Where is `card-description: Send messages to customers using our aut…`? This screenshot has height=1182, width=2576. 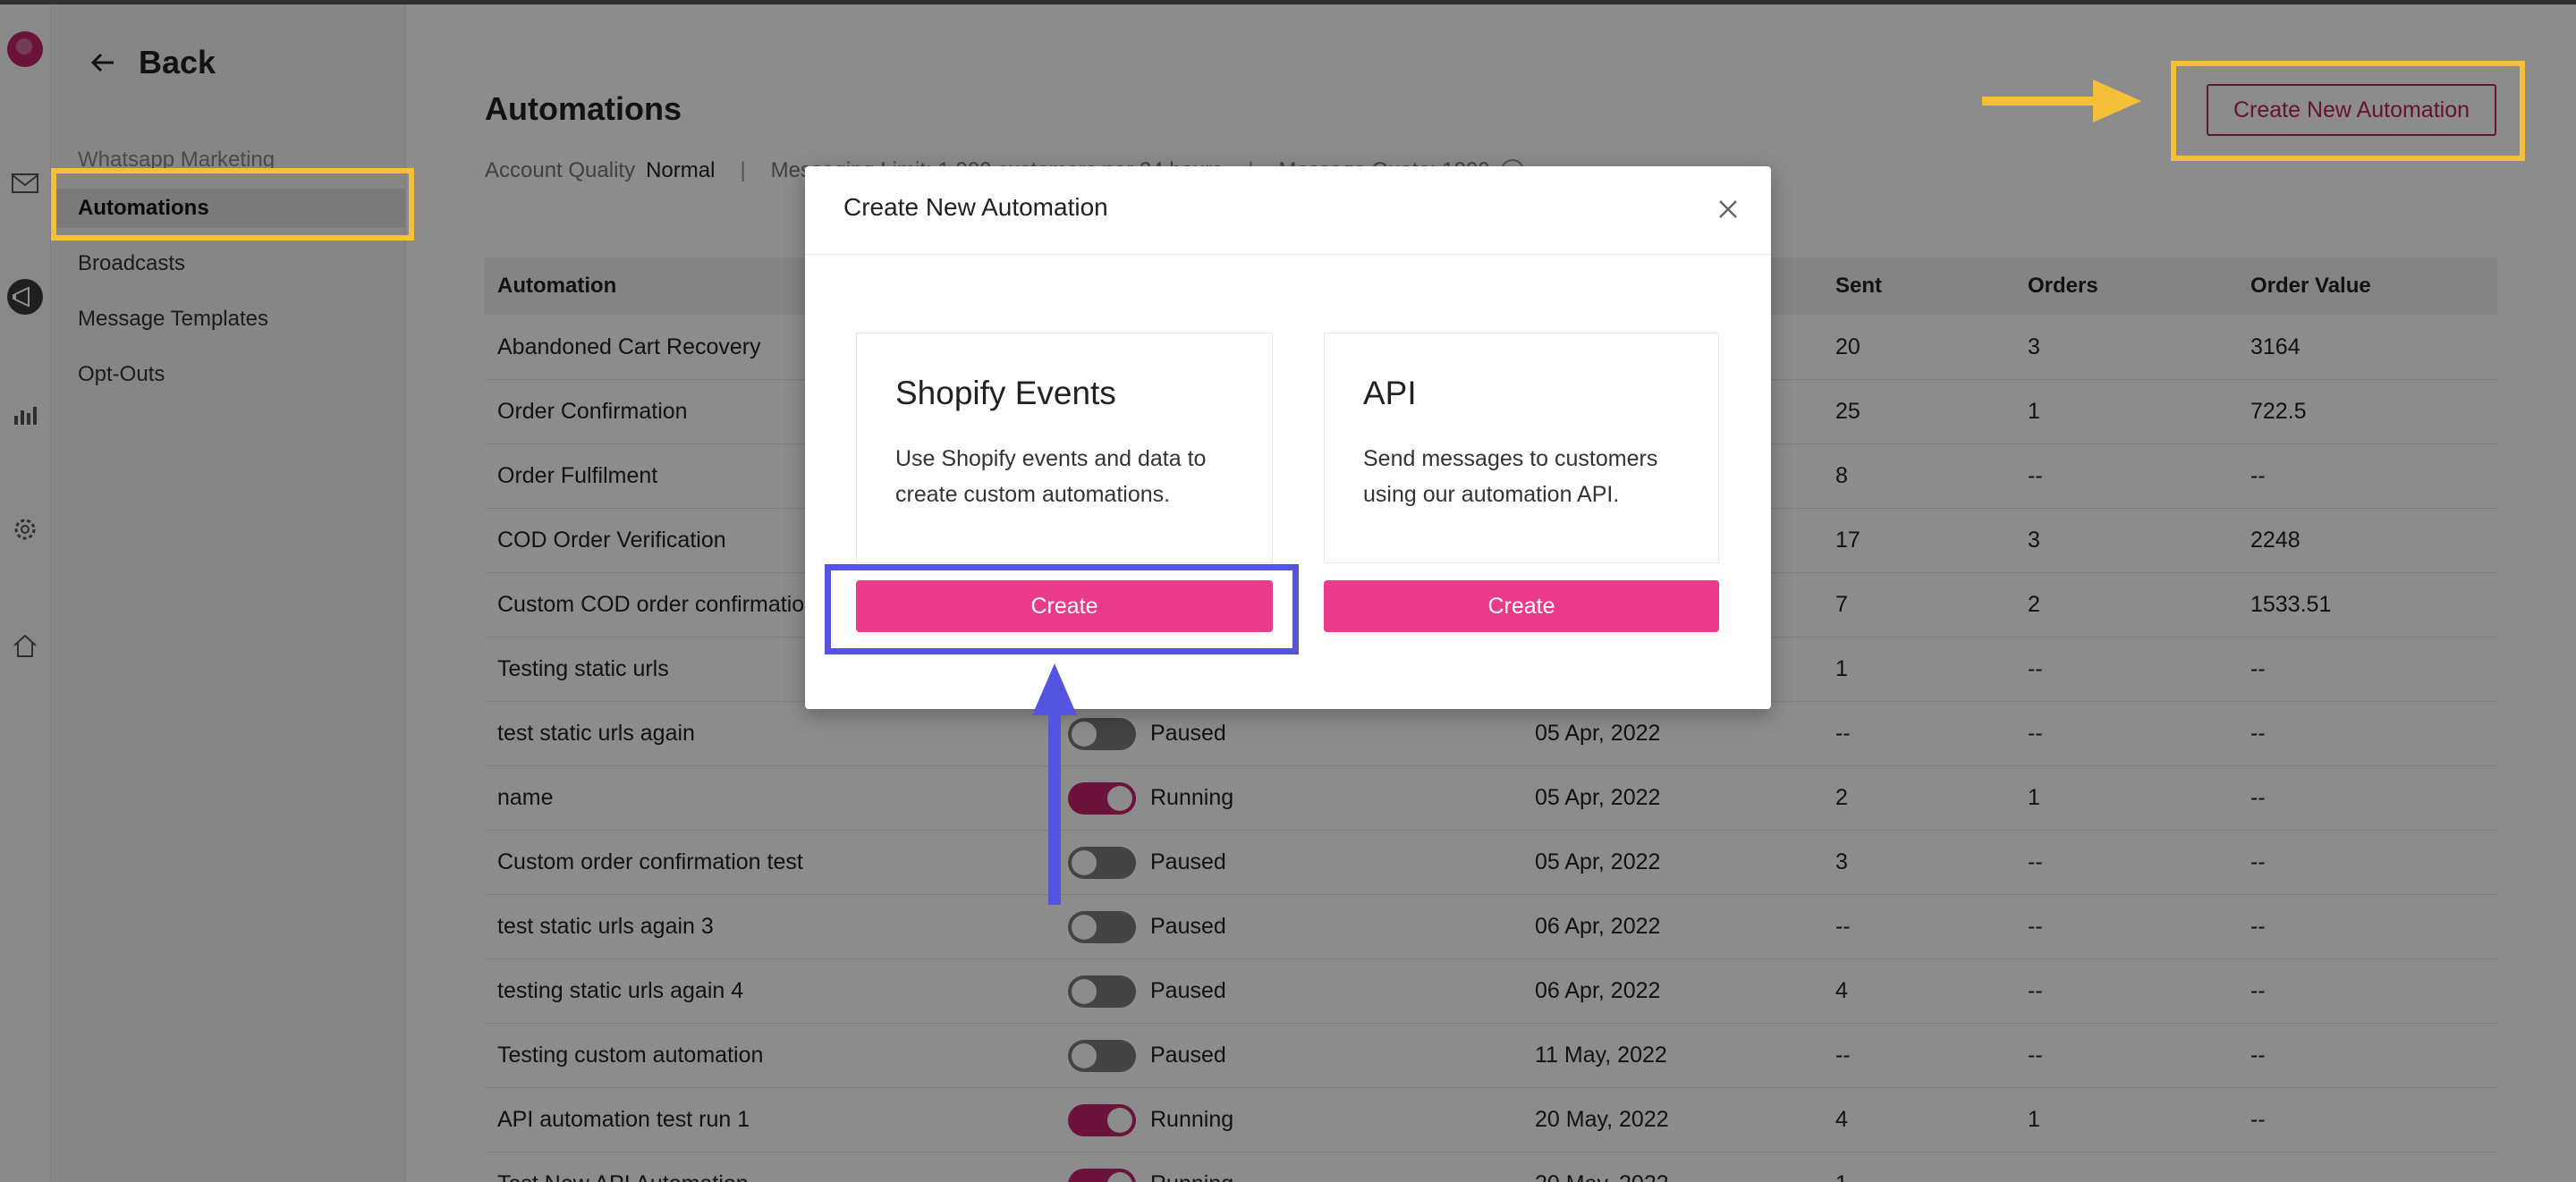
card-description: Send messages to customers using our aut… is located at coordinates (1510, 476).